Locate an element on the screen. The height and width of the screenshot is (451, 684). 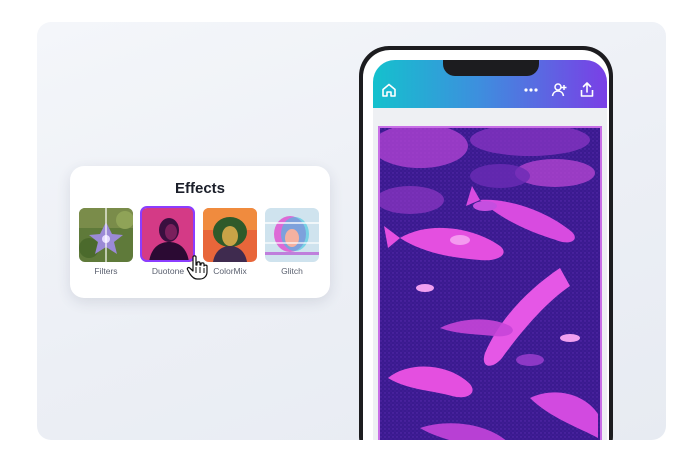
portrait-glitch-image is located at coordinates (292, 235).